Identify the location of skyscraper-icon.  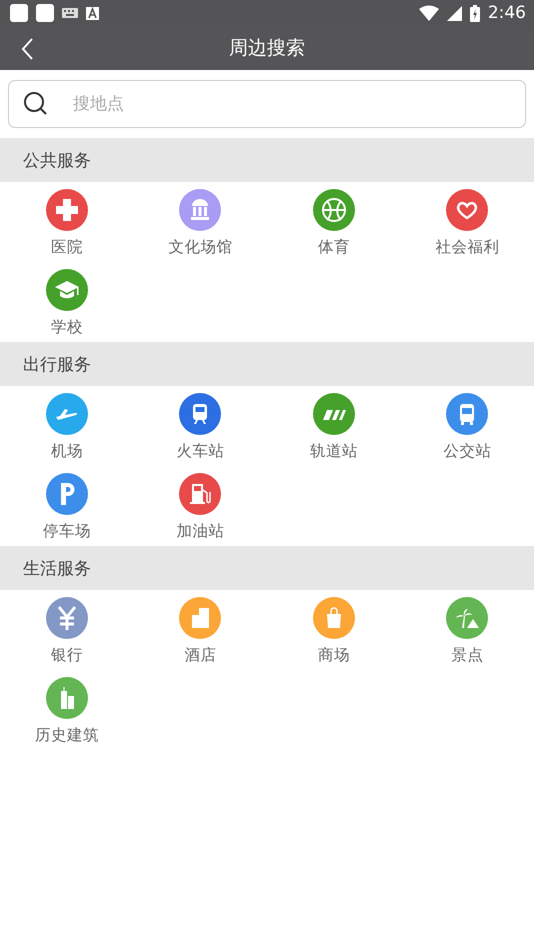
(67, 698).